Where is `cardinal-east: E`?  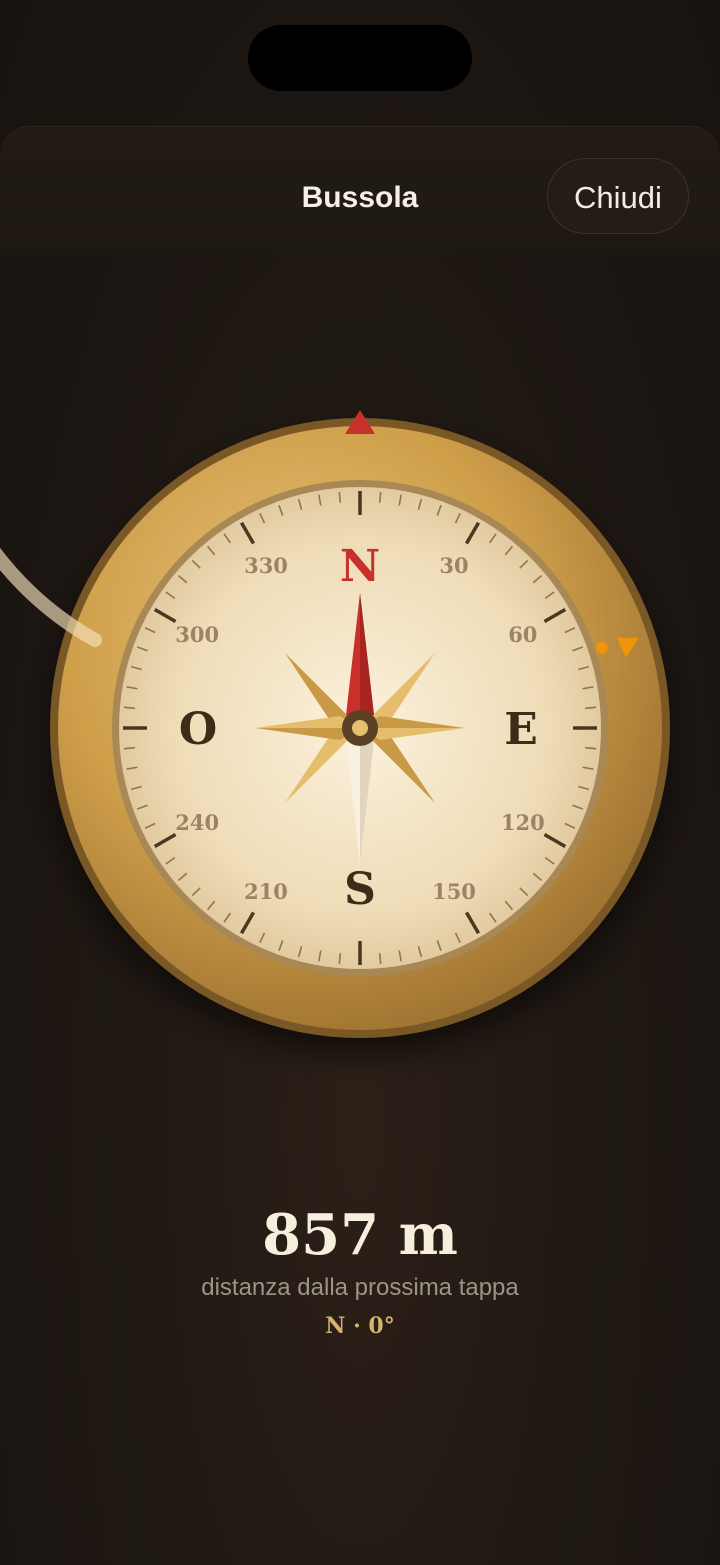
cardinal-east: E is located at coordinates (521, 729).